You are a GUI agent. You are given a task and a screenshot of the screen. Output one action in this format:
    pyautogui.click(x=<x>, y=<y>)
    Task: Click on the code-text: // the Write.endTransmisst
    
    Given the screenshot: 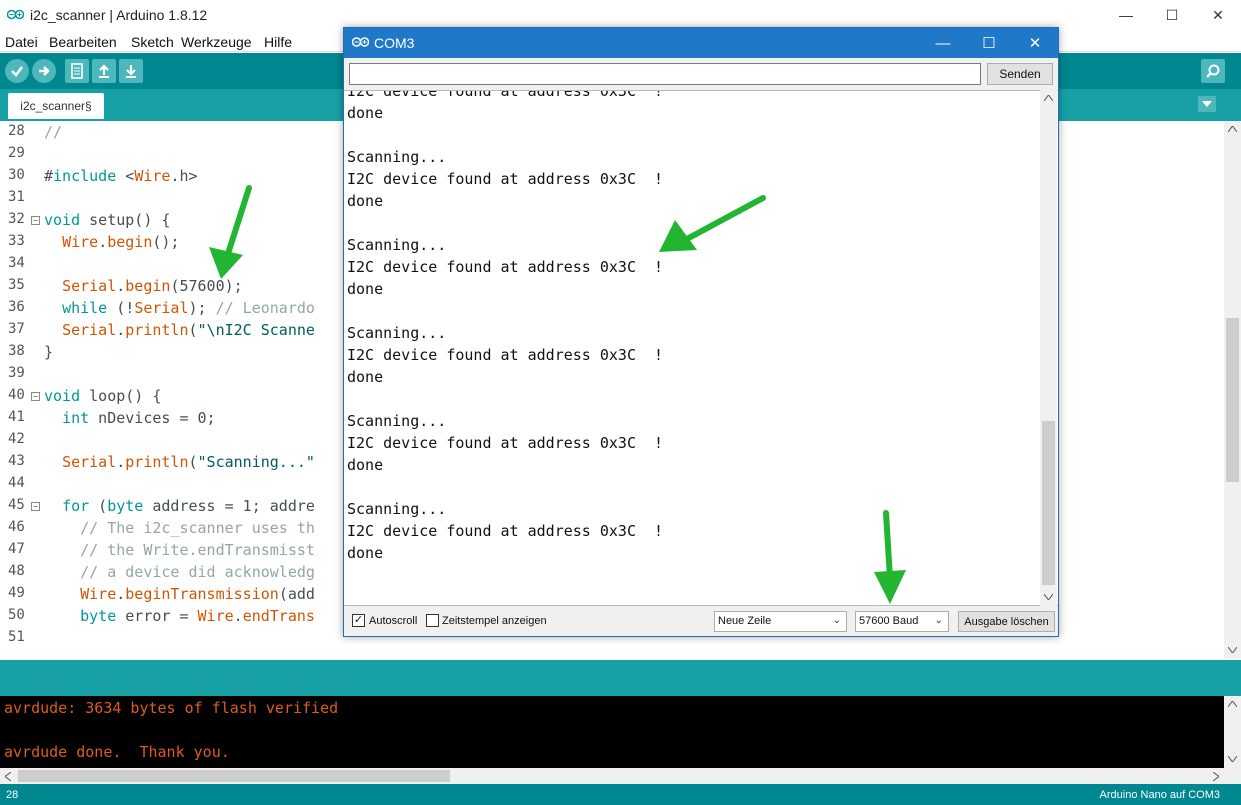 What is the action you would take?
    pyautogui.click(x=179, y=550)
    